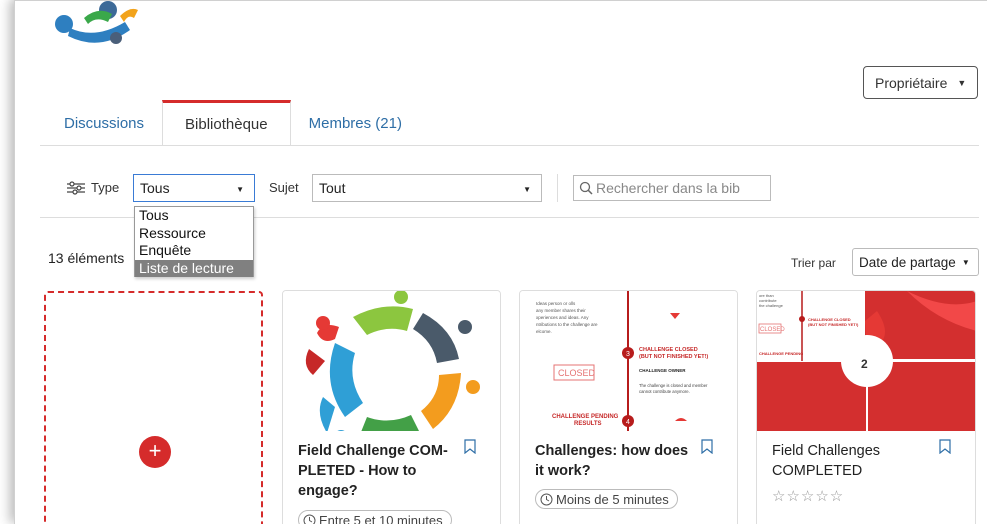  Describe the element at coordinates (585, 417) in the screenshot. I see `infographic-step-title: CHALLENGE PENDING` at that location.